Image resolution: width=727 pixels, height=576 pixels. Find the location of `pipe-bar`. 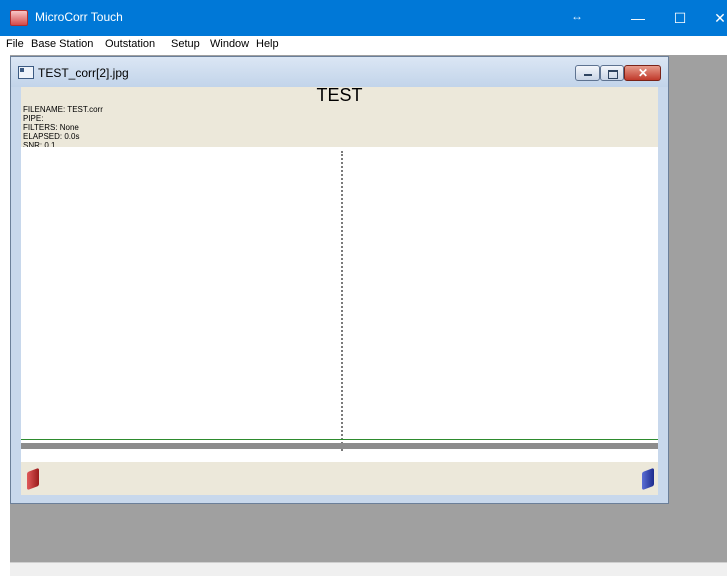

pipe-bar is located at coordinates (339, 446).